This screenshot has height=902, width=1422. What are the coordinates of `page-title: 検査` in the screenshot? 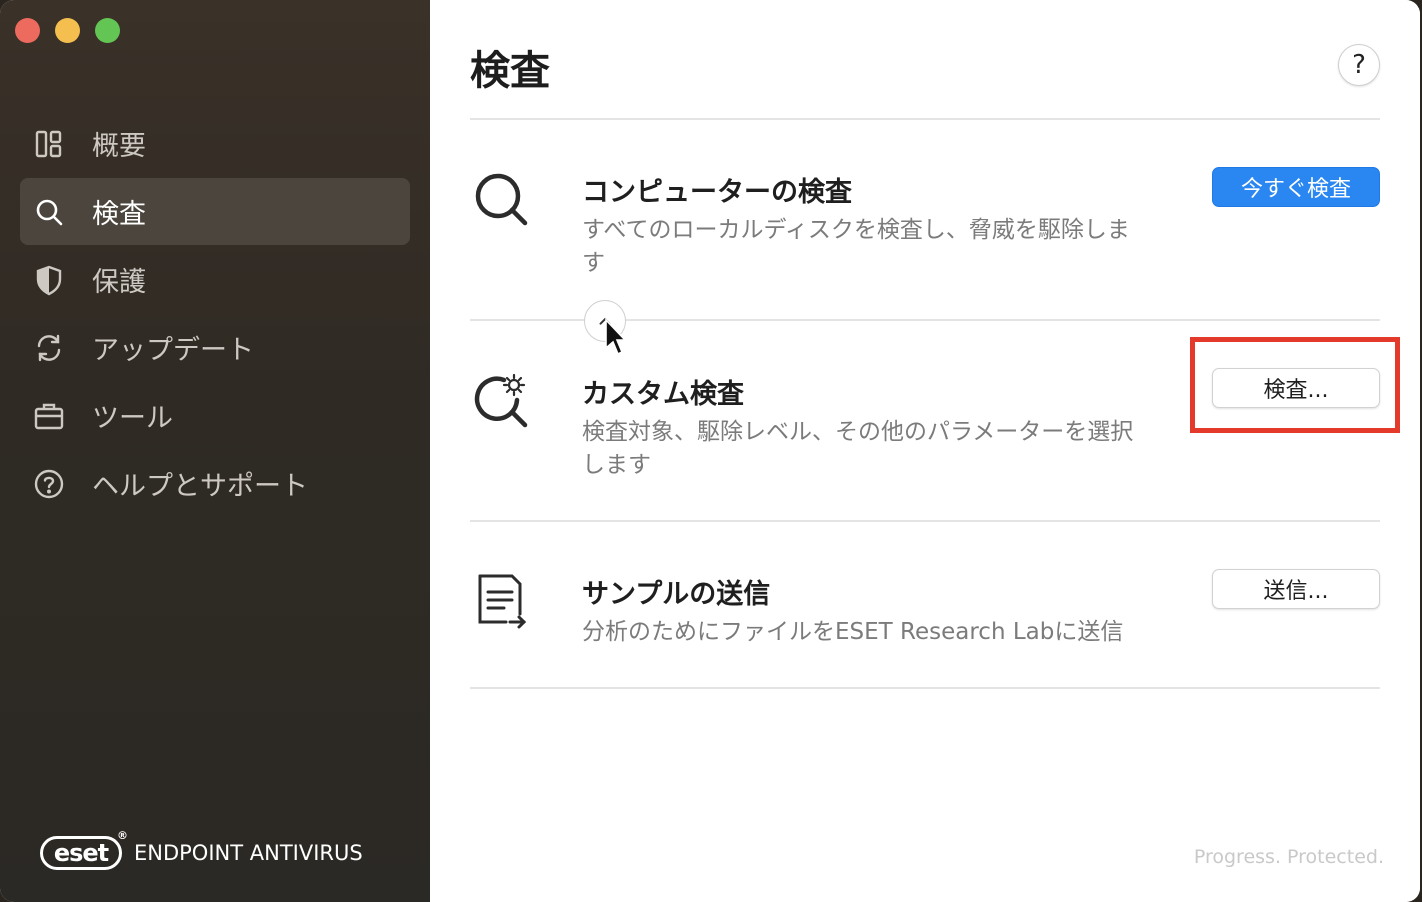 It's located at (510, 71).